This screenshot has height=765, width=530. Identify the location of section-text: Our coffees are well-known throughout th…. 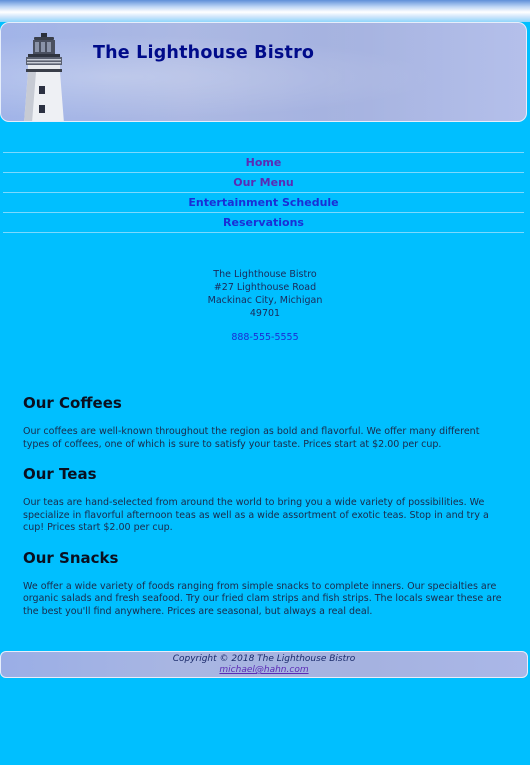
(251, 438).